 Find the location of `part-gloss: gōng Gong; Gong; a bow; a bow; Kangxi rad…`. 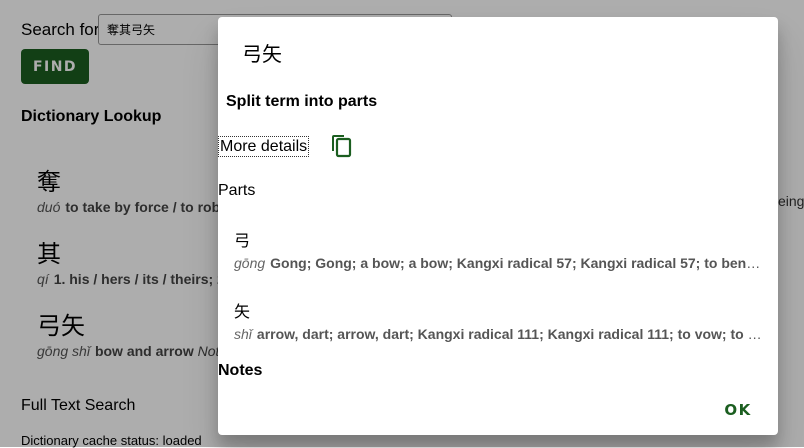

part-gloss: gōng Gong; Gong; a bow; a bow; Kangxi rad… is located at coordinates (498, 263).